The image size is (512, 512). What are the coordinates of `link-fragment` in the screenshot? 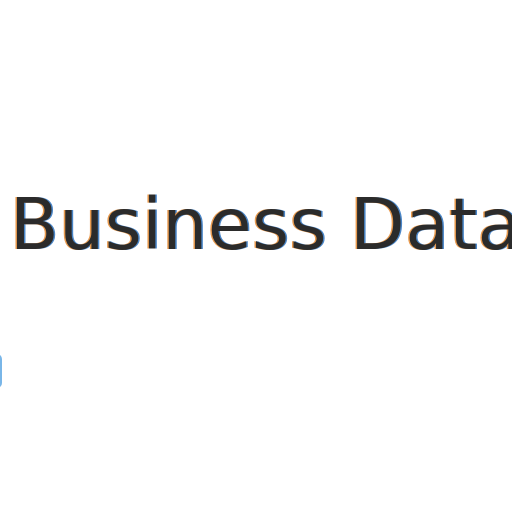 It's located at (1, 371).